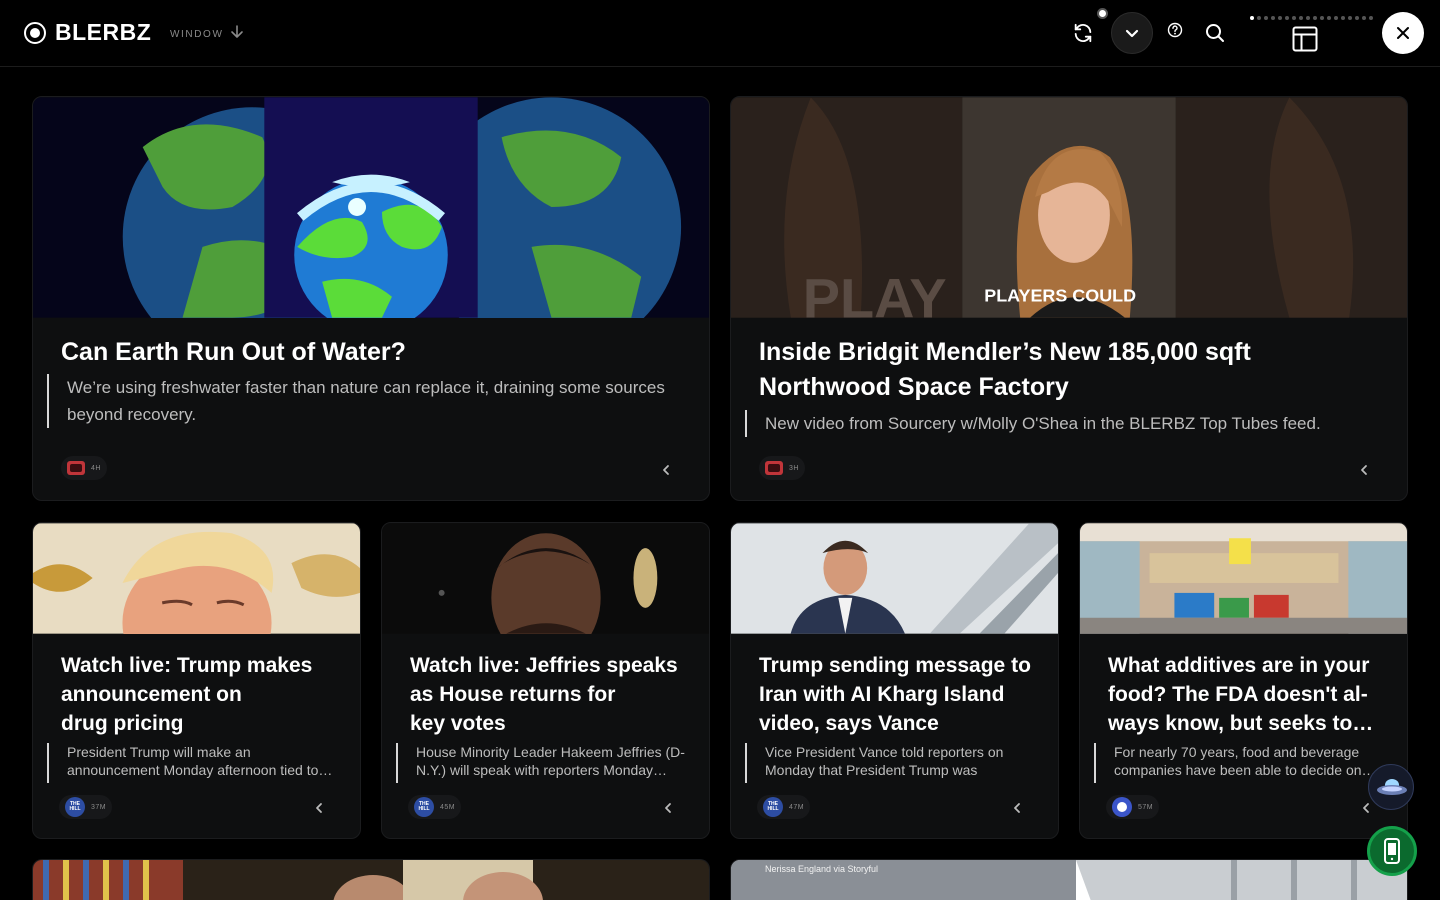  Describe the element at coordinates (1305, 39) in the screenshot. I see `layout-panel-icon` at that location.